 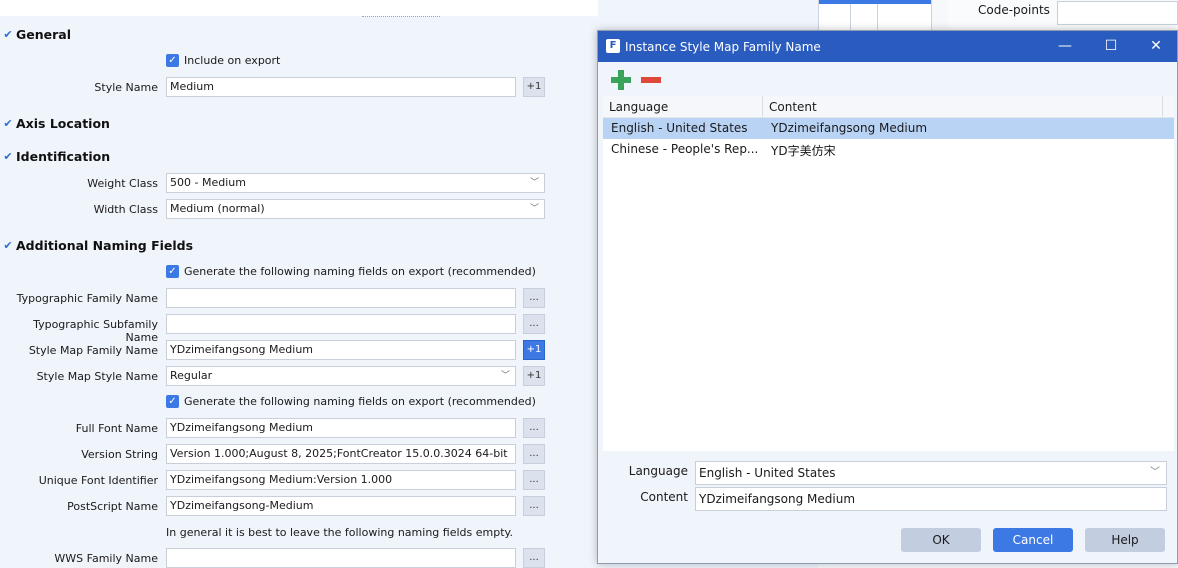 What do you see at coordinates (793, 107) in the screenshot?
I see `column-header-content: Content` at bounding box center [793, 107].